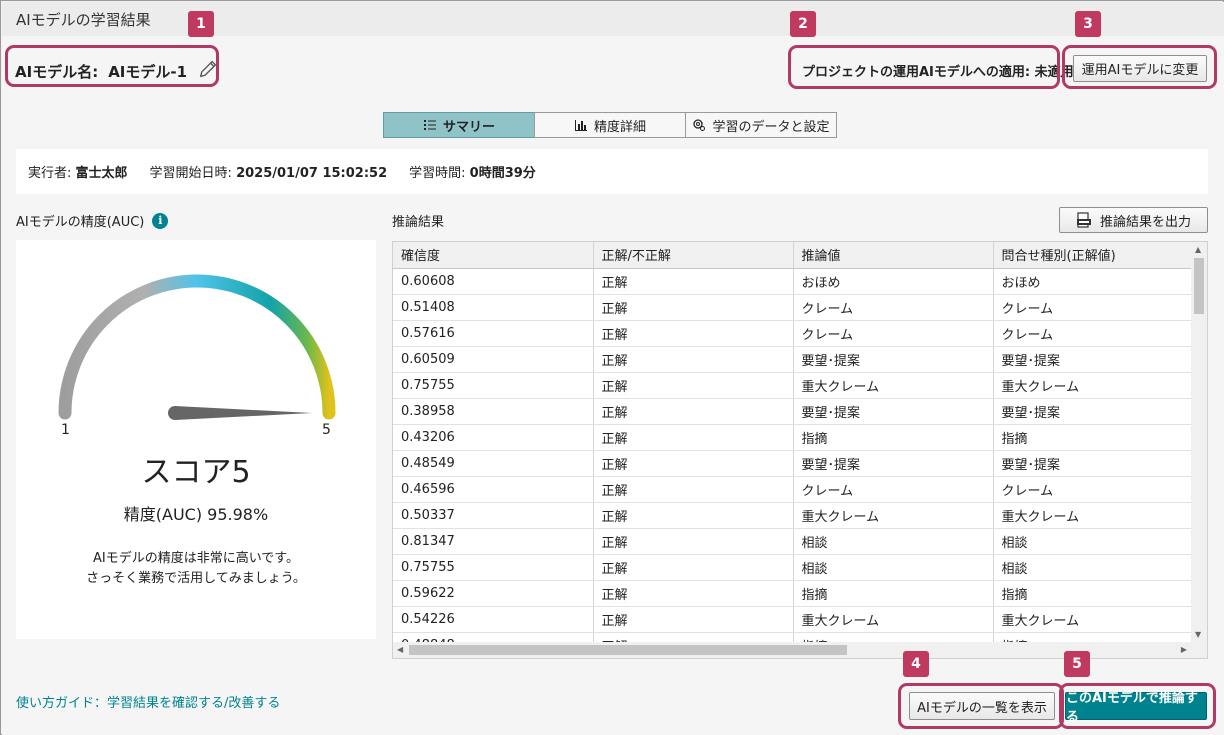 The width and height of the screenshot is (1224, 735). What do you see at coordinates (50, 173) in the screenshot?
I see `executor-label: 実行者:` at bounding box center [50, 173].